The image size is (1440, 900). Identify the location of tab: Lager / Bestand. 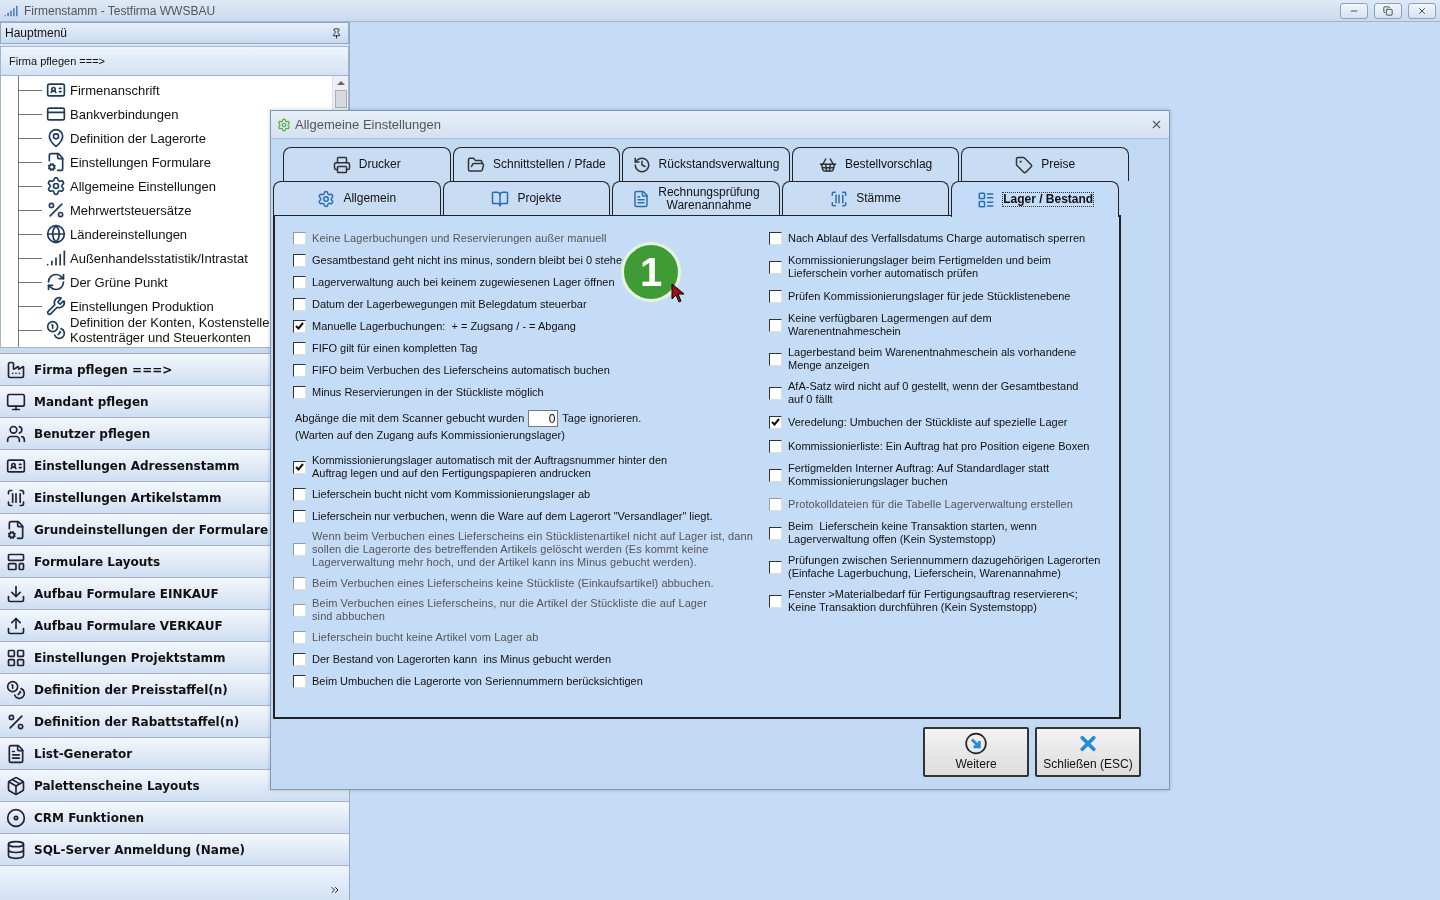
(1035, 199).